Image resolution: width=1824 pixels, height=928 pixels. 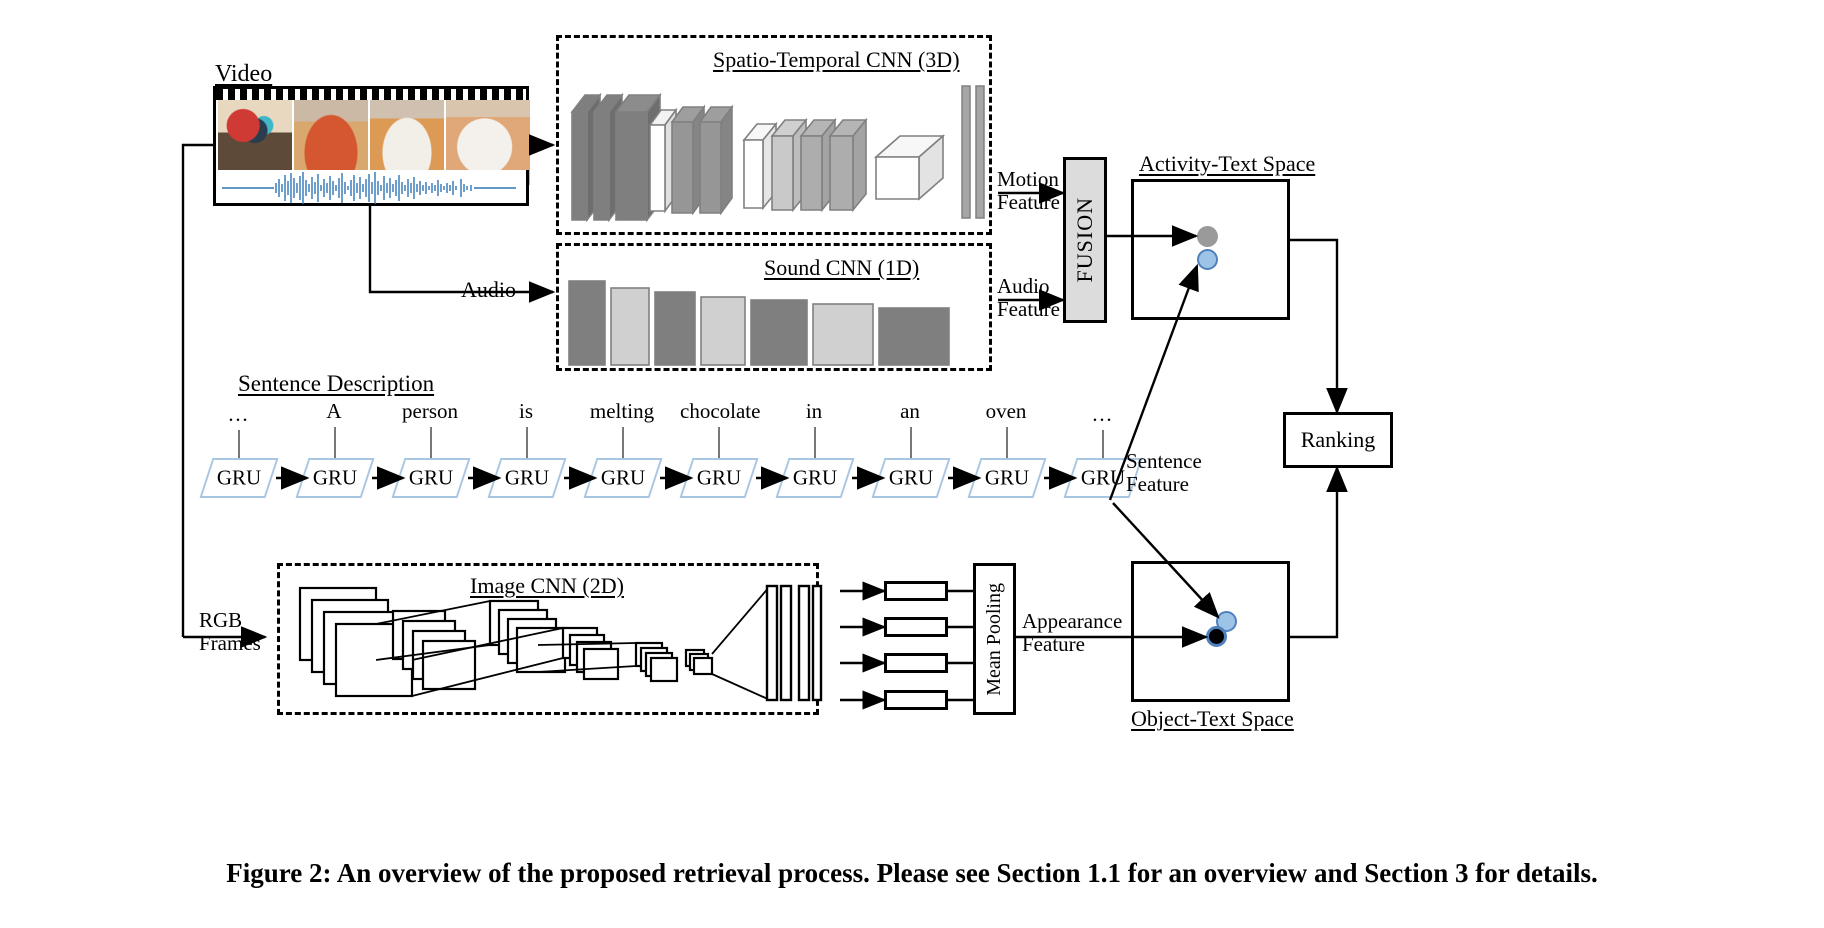 What do you see at coordinates (1164, 461) in the screenshot?
I see `sentence-feature-line1: Sentence` at bounding box center [1164, 461].